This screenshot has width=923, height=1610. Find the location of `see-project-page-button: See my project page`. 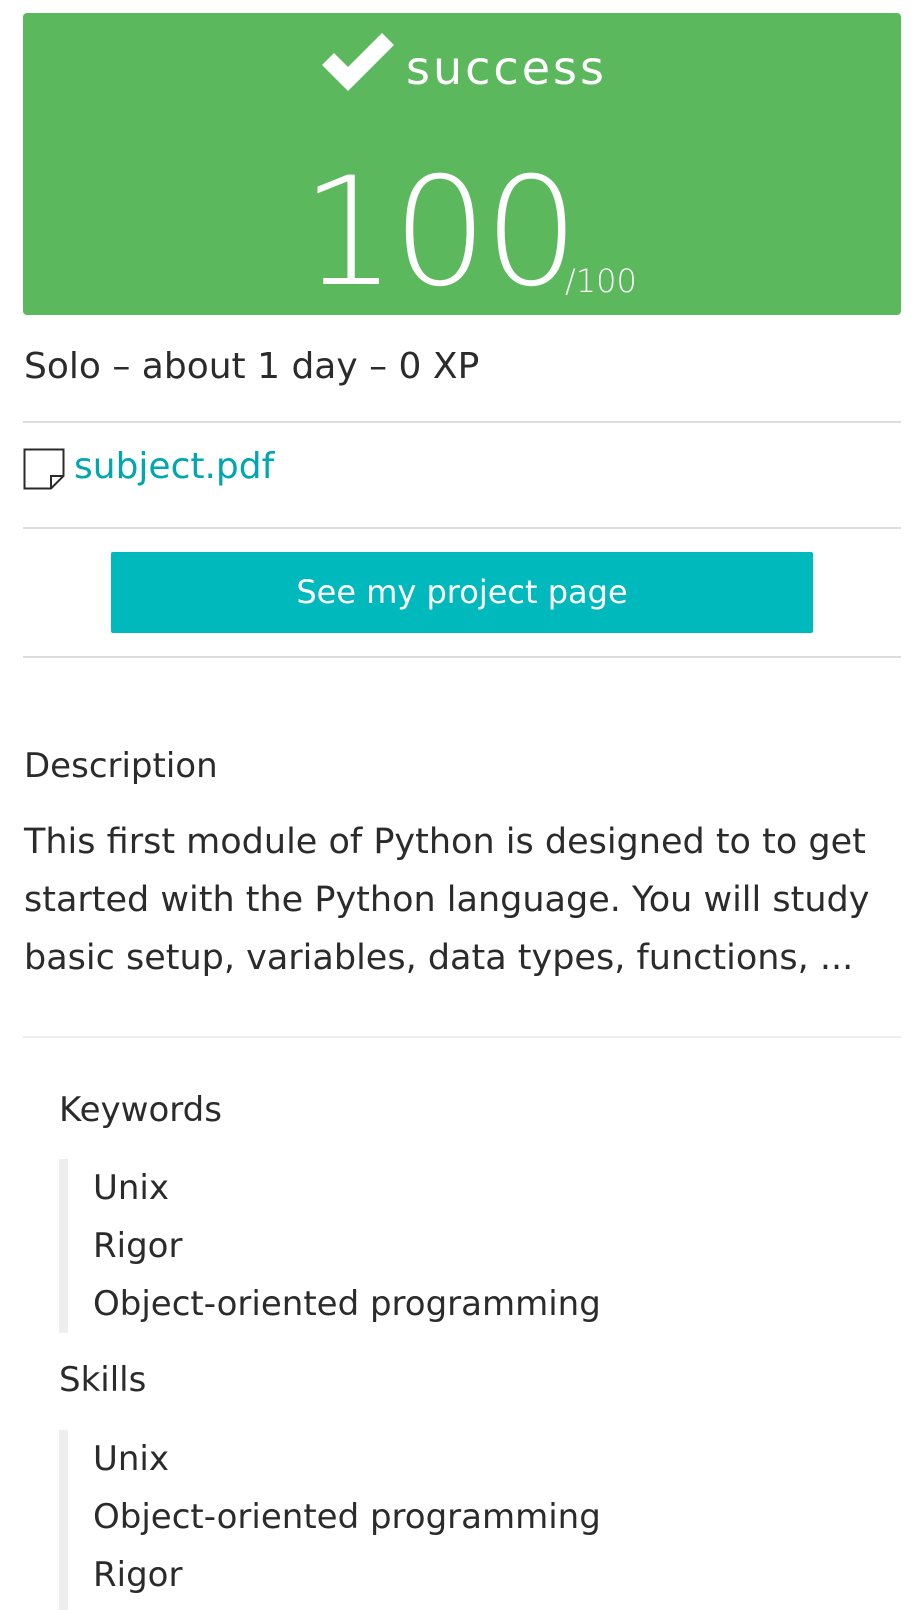

see-project-page-button: See my project page is located at coordinates (462, 592).